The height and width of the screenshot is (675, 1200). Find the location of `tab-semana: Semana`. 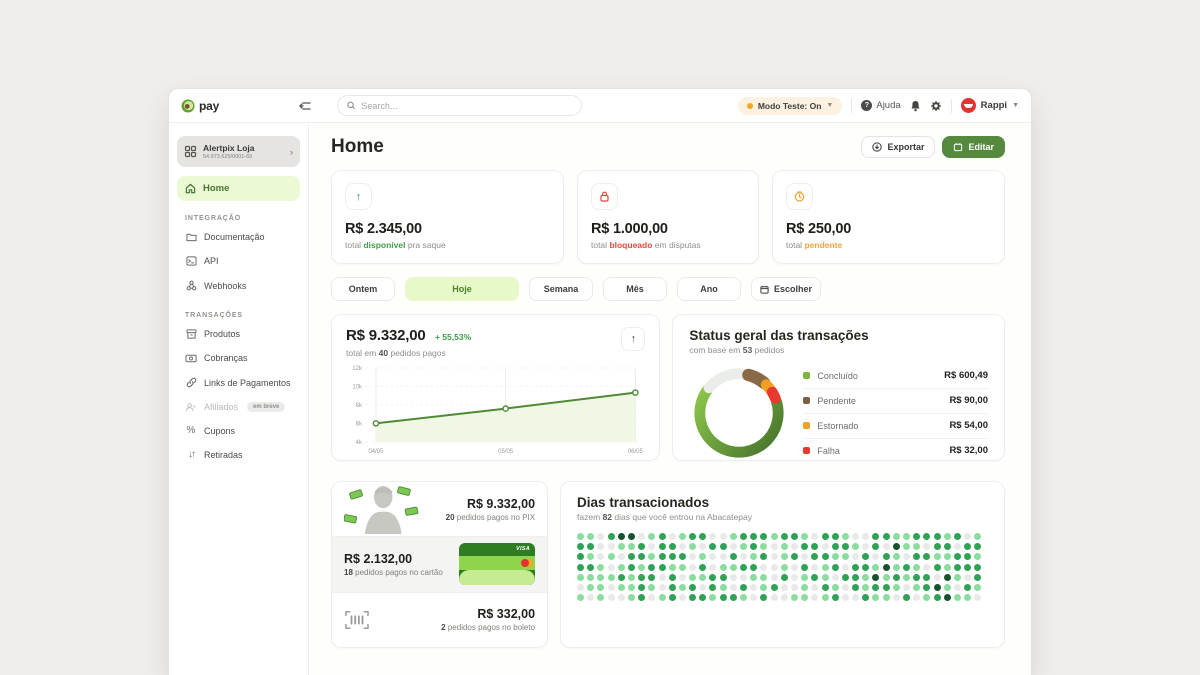

tab-semana: Semana is located at coordinates (561, 289).